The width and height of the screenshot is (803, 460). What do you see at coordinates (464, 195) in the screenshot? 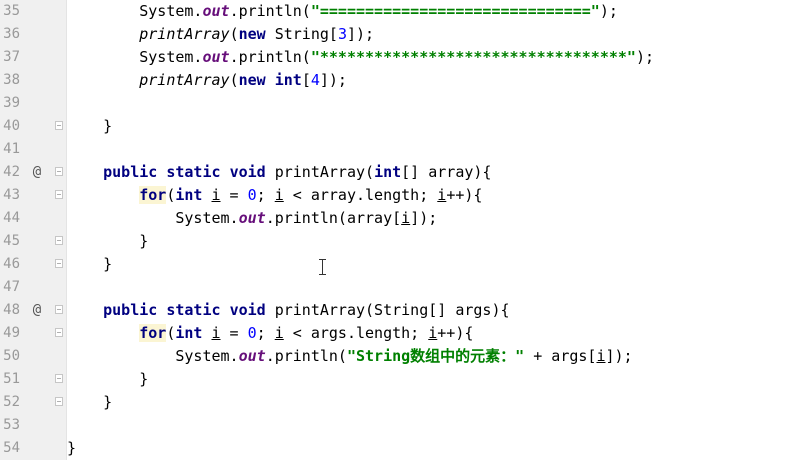
I see `code-token: ++){` at bounding box center [464, 195].